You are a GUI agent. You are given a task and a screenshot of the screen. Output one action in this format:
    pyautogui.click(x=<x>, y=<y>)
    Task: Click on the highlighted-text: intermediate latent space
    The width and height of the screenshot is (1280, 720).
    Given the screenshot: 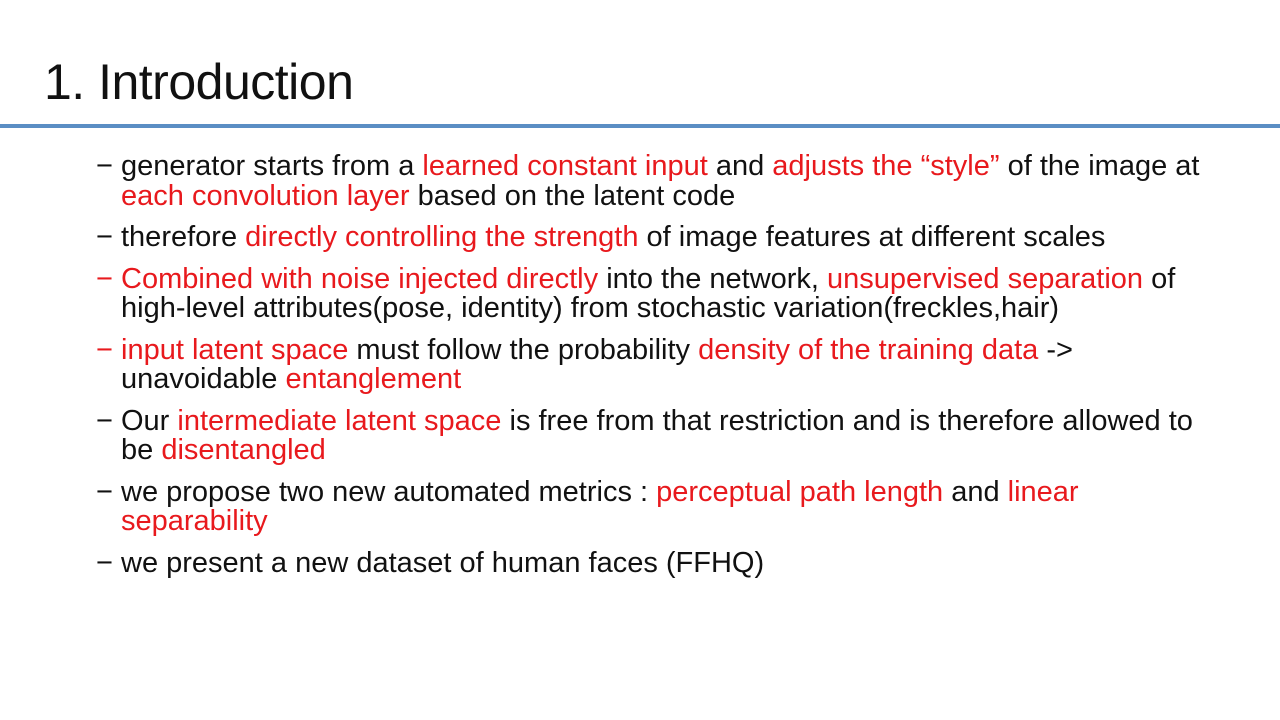 What is the action you would take?
    pyautogui.click(x=339, y=420)
    